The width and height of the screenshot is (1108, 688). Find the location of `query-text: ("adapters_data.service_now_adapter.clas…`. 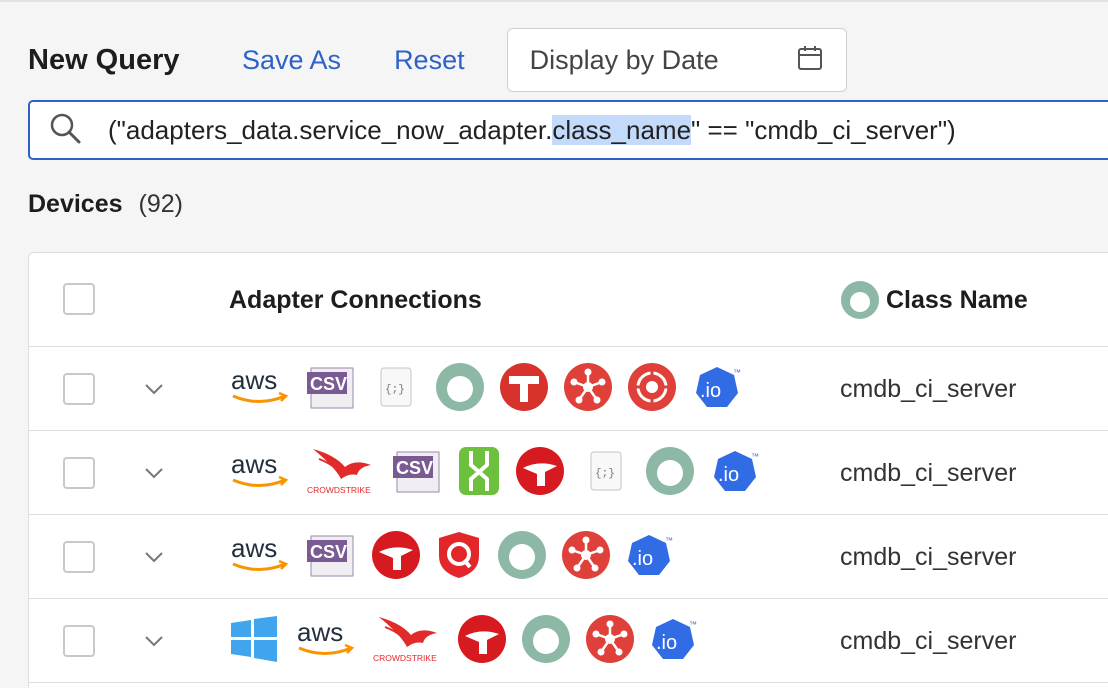

query-text: ("adapters_data.service_now_adapter.clas… is located at coordinates (532, 129).